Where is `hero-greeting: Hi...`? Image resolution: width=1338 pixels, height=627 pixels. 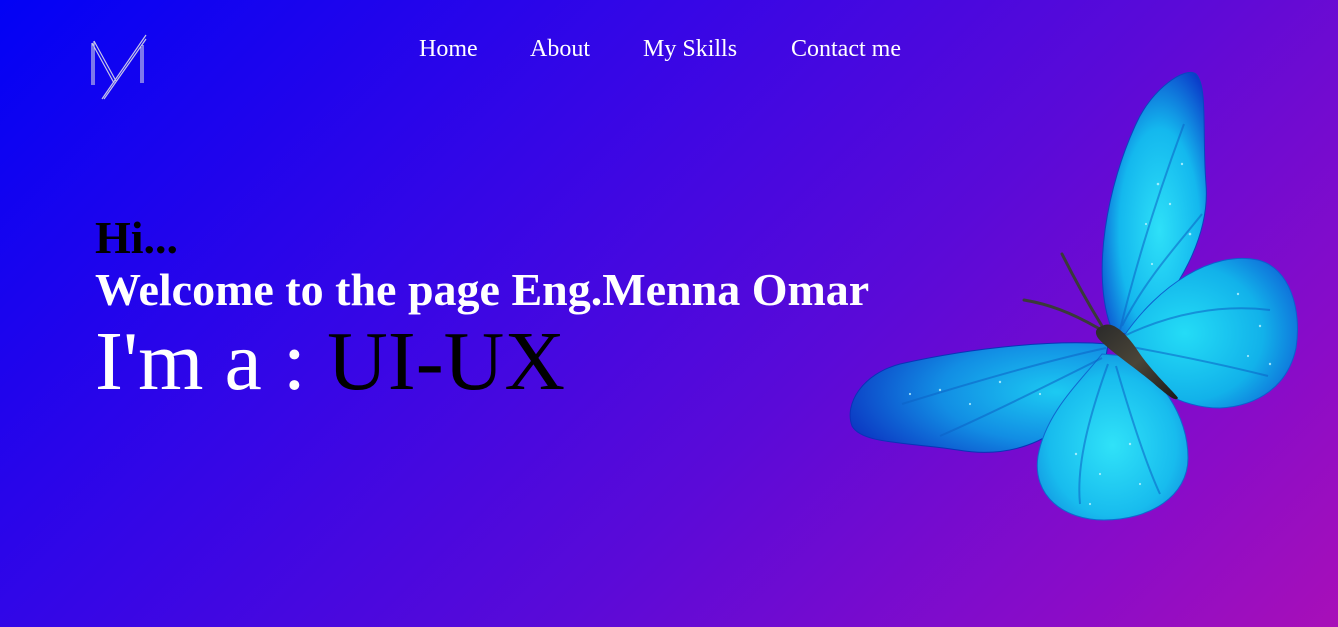
hero-greeting: Hi... is located at coordinates (137, 237).